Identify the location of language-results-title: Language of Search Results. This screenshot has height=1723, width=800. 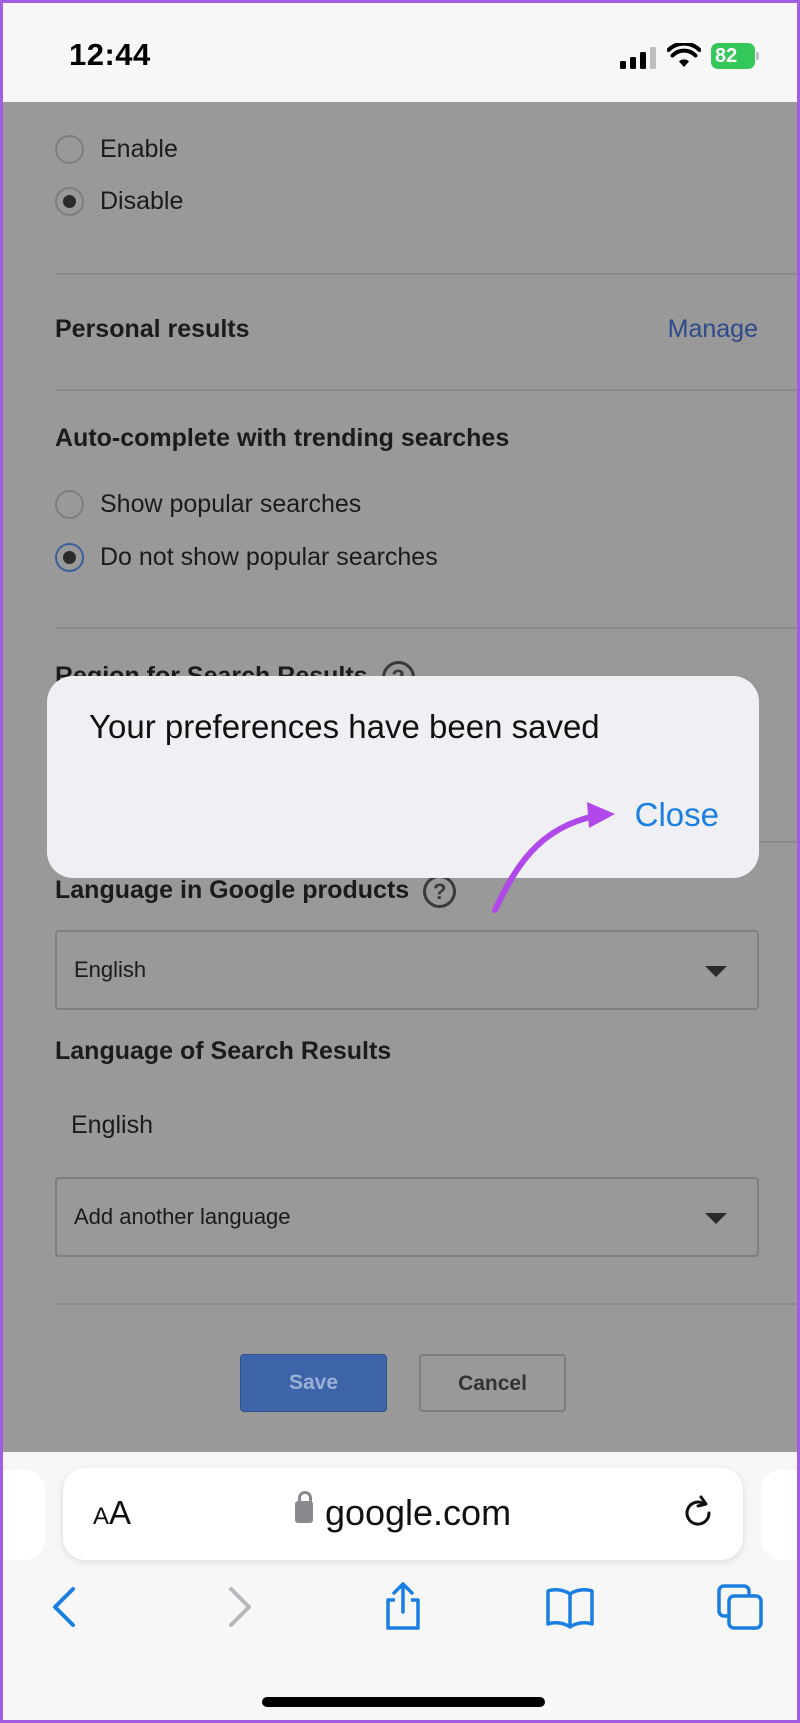
(223, 1051).